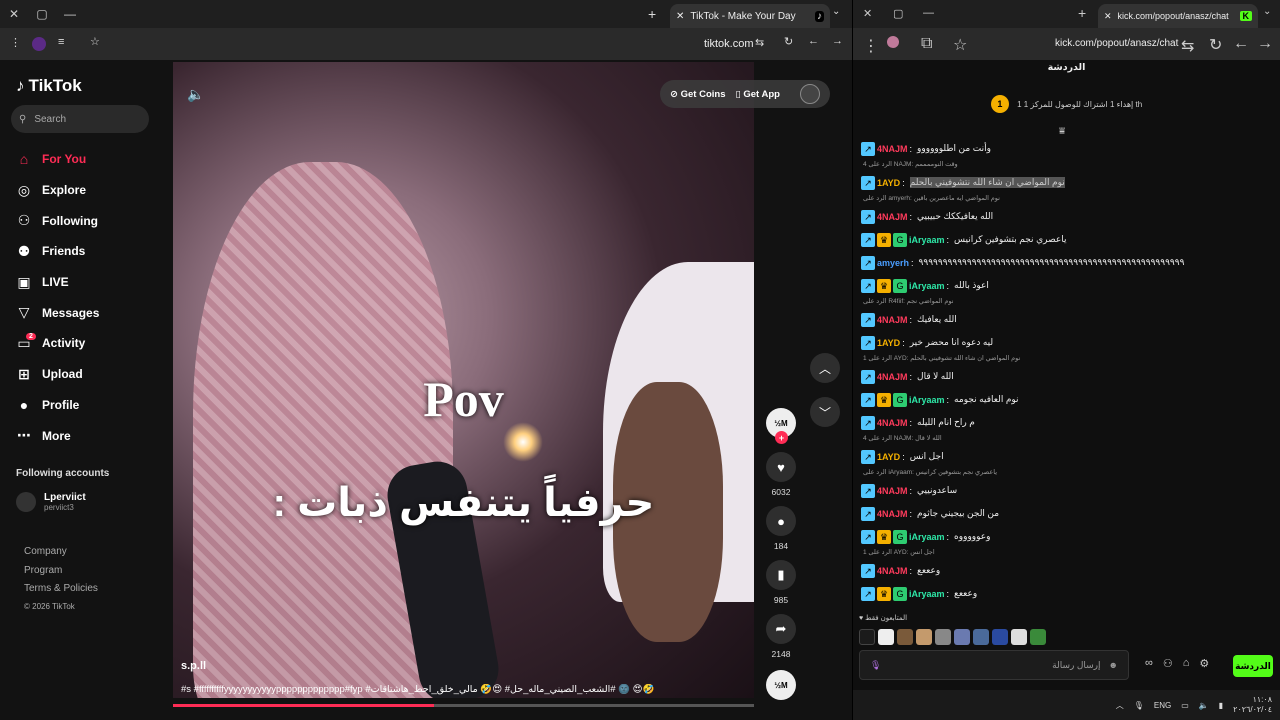 Image resolution: width=1280 pixels, height=720 pixels. What do you see at coordinates (926, 44) in the screenshot?
I see `puzzle-icon: ⧉` at bounding box center [926, 44].